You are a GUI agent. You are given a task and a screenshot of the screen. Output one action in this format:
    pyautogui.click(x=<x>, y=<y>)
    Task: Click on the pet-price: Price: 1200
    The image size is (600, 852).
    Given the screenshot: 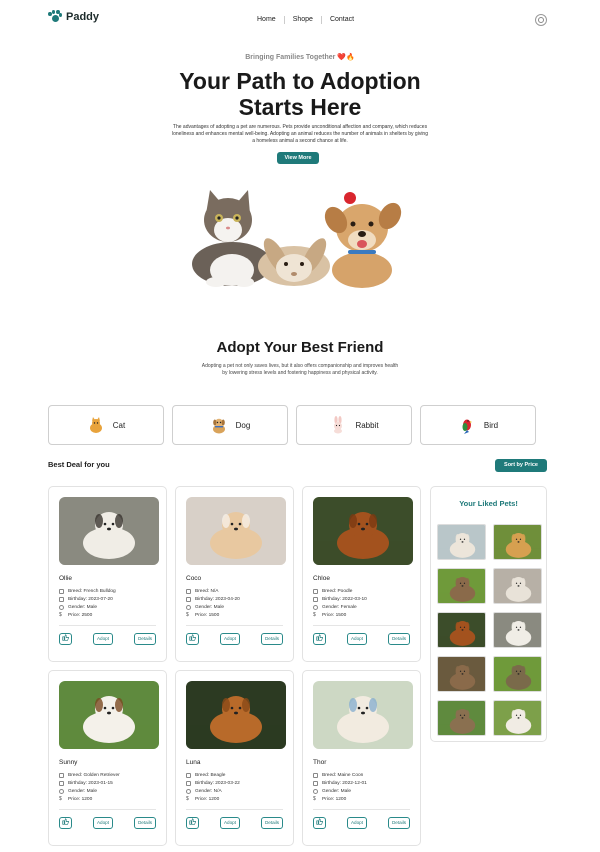 What is the action you would take?
    pyautogui.click(x=334, y=799)
    